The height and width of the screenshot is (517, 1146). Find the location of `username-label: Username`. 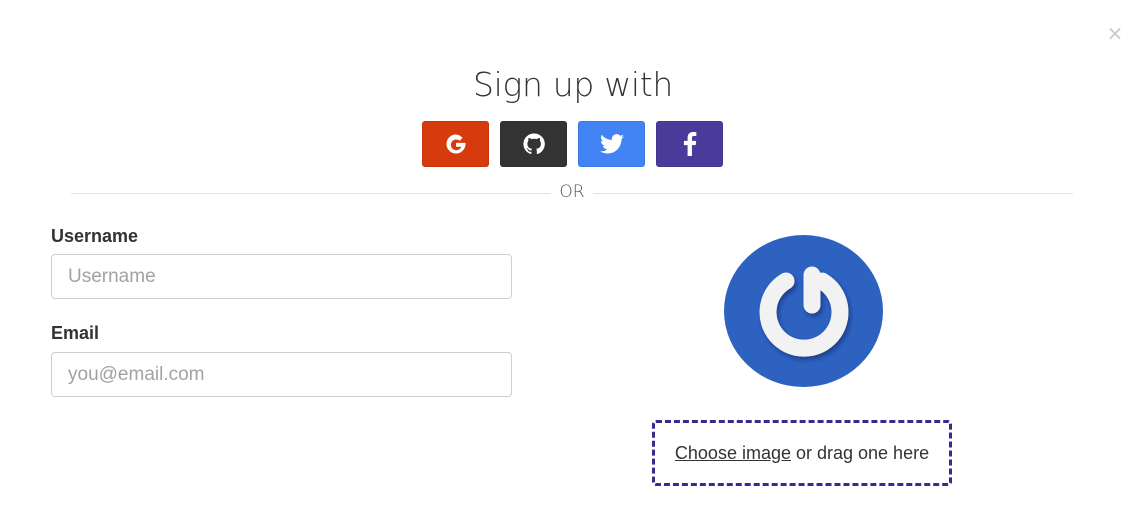

username-label: Username is located at coordinates (95, 236).